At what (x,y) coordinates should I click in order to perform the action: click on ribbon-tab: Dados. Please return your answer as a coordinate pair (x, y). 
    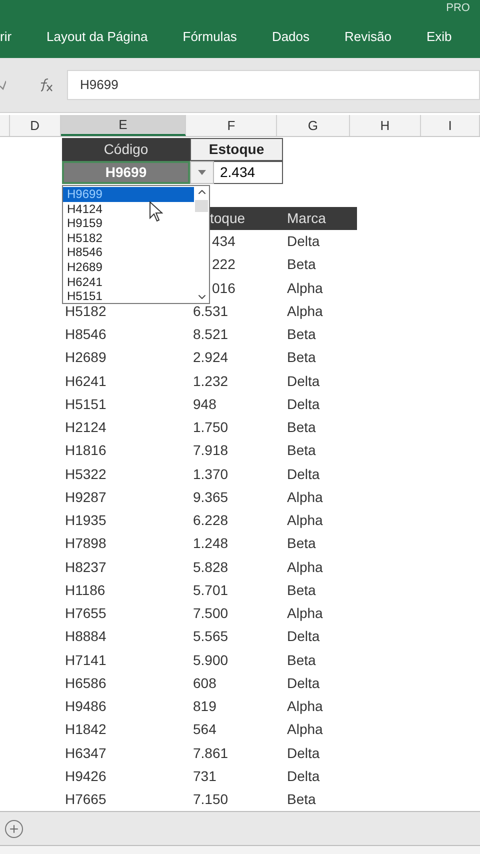
    Looking at the image, I should click on (291, 36).